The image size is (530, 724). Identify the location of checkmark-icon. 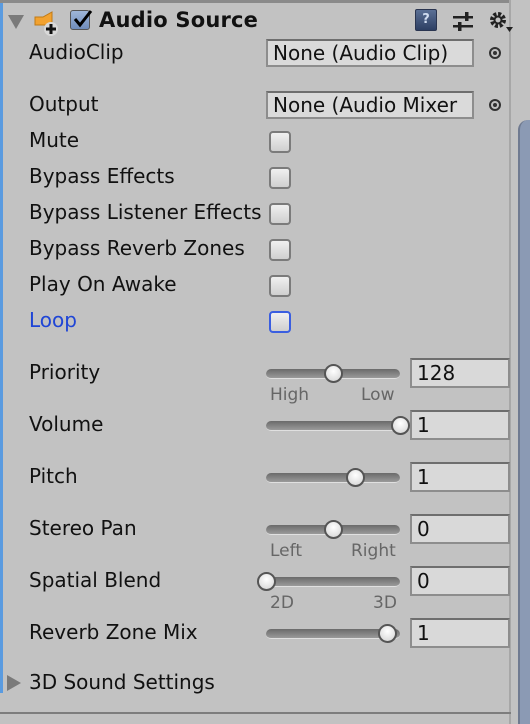
(83, 19).